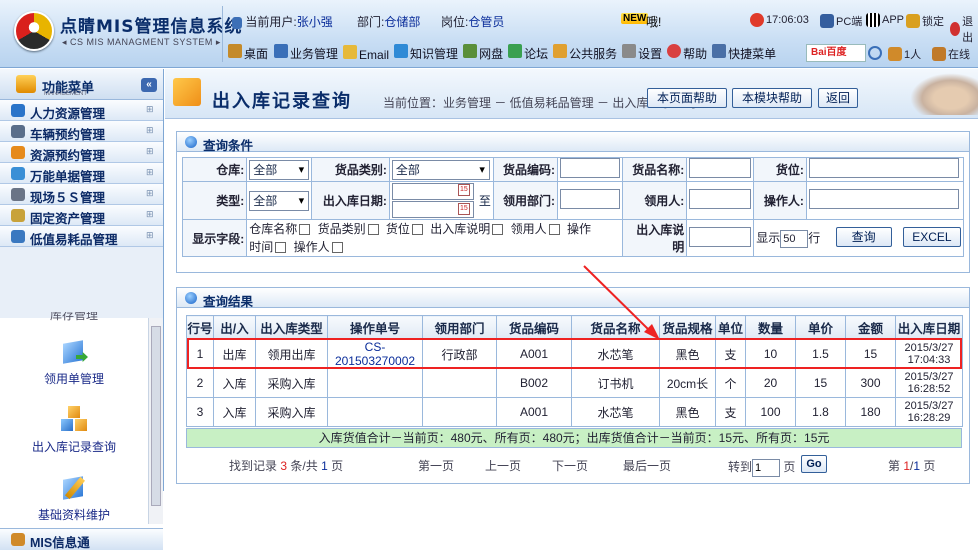  Describe the element at coordinates (337, 248) in the screenshot. I see `field-operator-checkbox` at that location.